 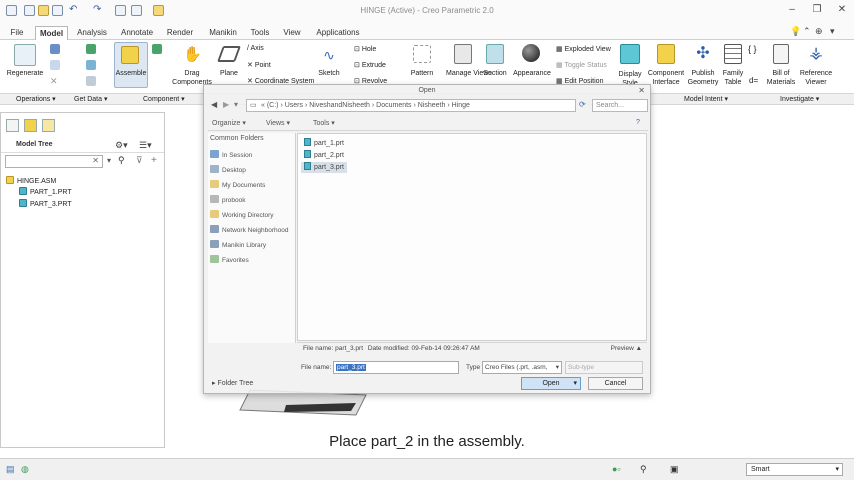 I want to click on appearance-icon, so click(x=531, y=53).